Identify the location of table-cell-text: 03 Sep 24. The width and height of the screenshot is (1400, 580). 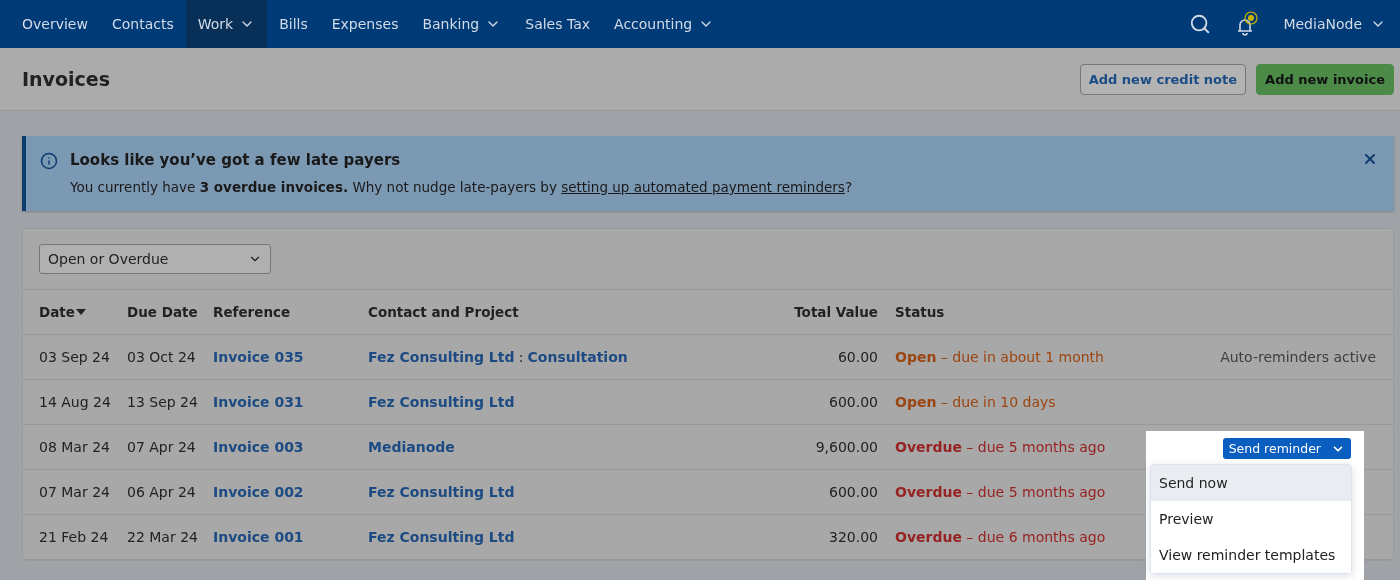
(75, 357).